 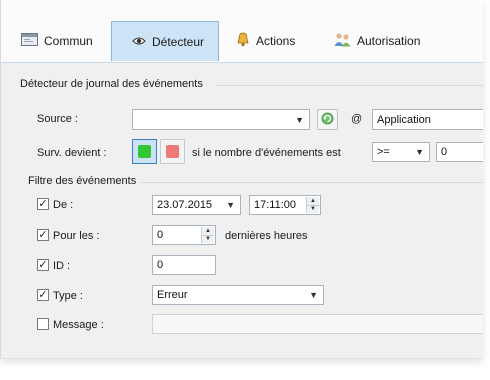 I want to click on computer-value: Application, so click(x=404, y=119).